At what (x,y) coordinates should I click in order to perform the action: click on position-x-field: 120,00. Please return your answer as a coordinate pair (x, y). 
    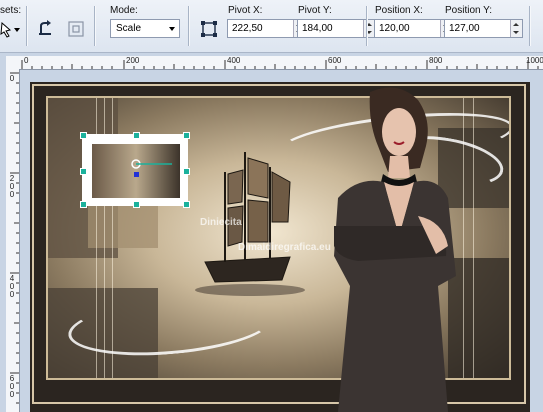
    Looking at the image, I should click on (413, 28).